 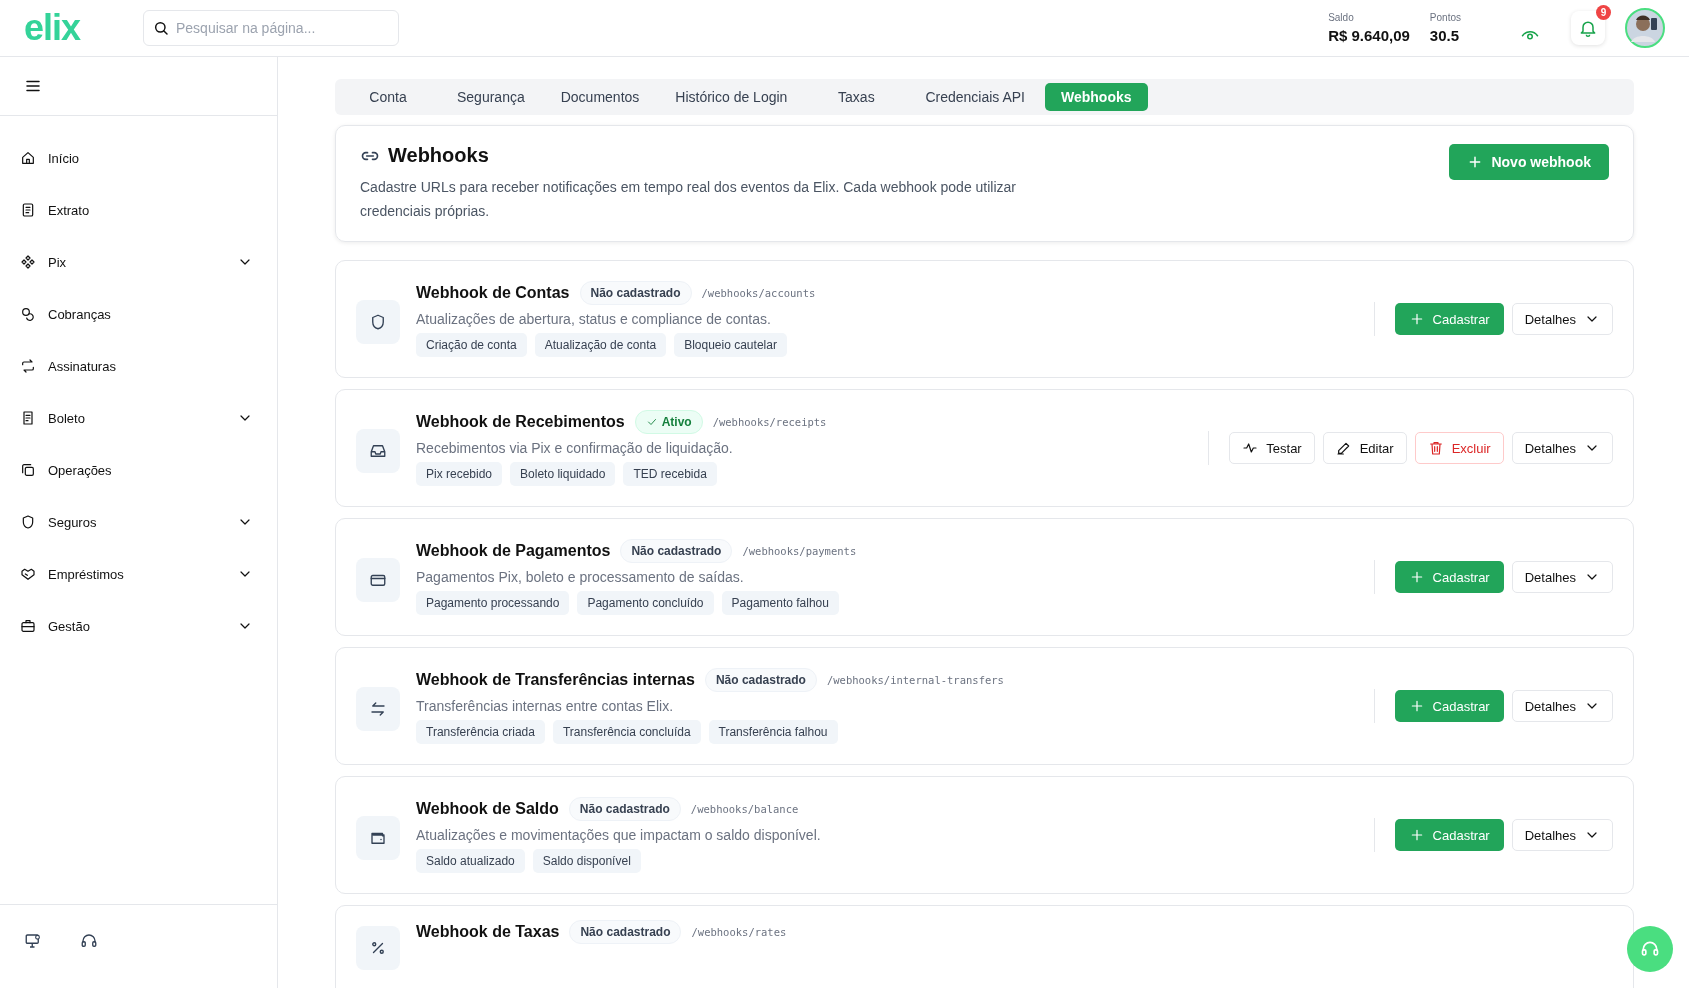 I want to click on event-tag: Boleto liquidado, so click(x=563, y=474).